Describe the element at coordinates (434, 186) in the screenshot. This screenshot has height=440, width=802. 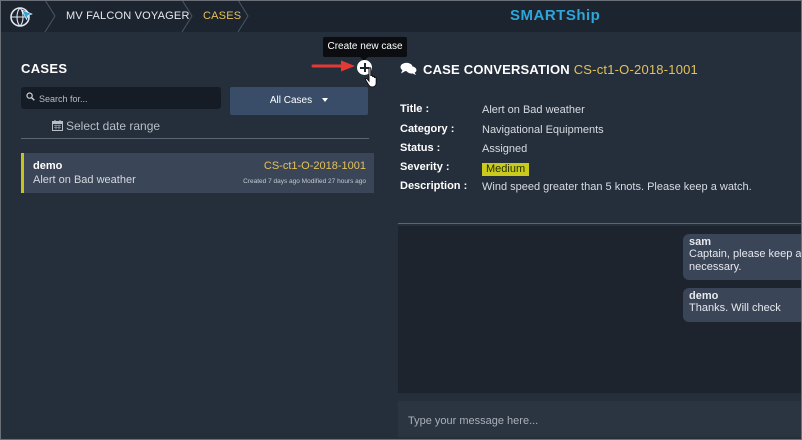
I see `description-label: Description :` at that location.